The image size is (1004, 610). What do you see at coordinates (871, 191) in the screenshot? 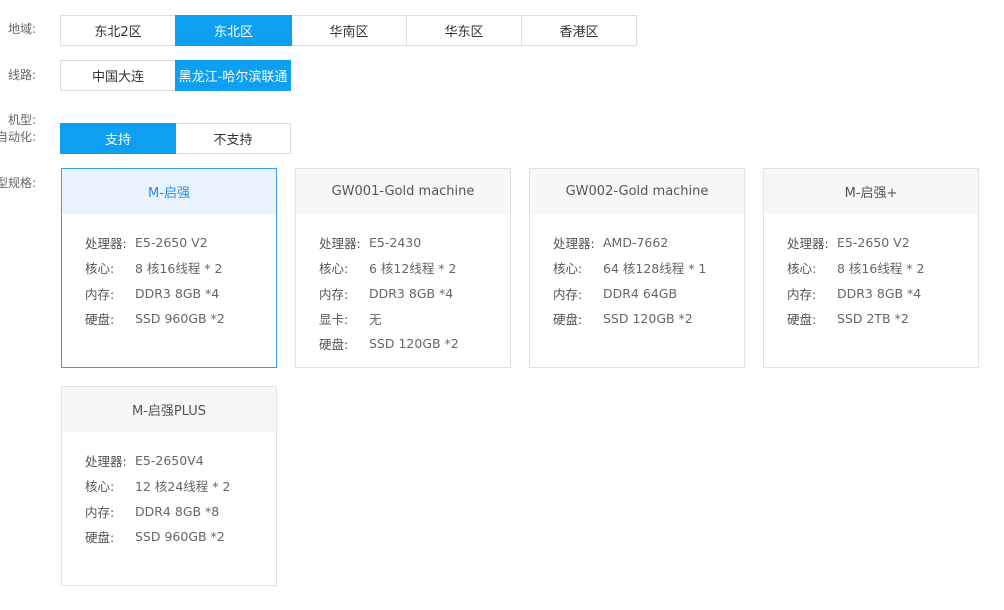
I see `card-title: M-启强+` at bounding box center [871, 191].